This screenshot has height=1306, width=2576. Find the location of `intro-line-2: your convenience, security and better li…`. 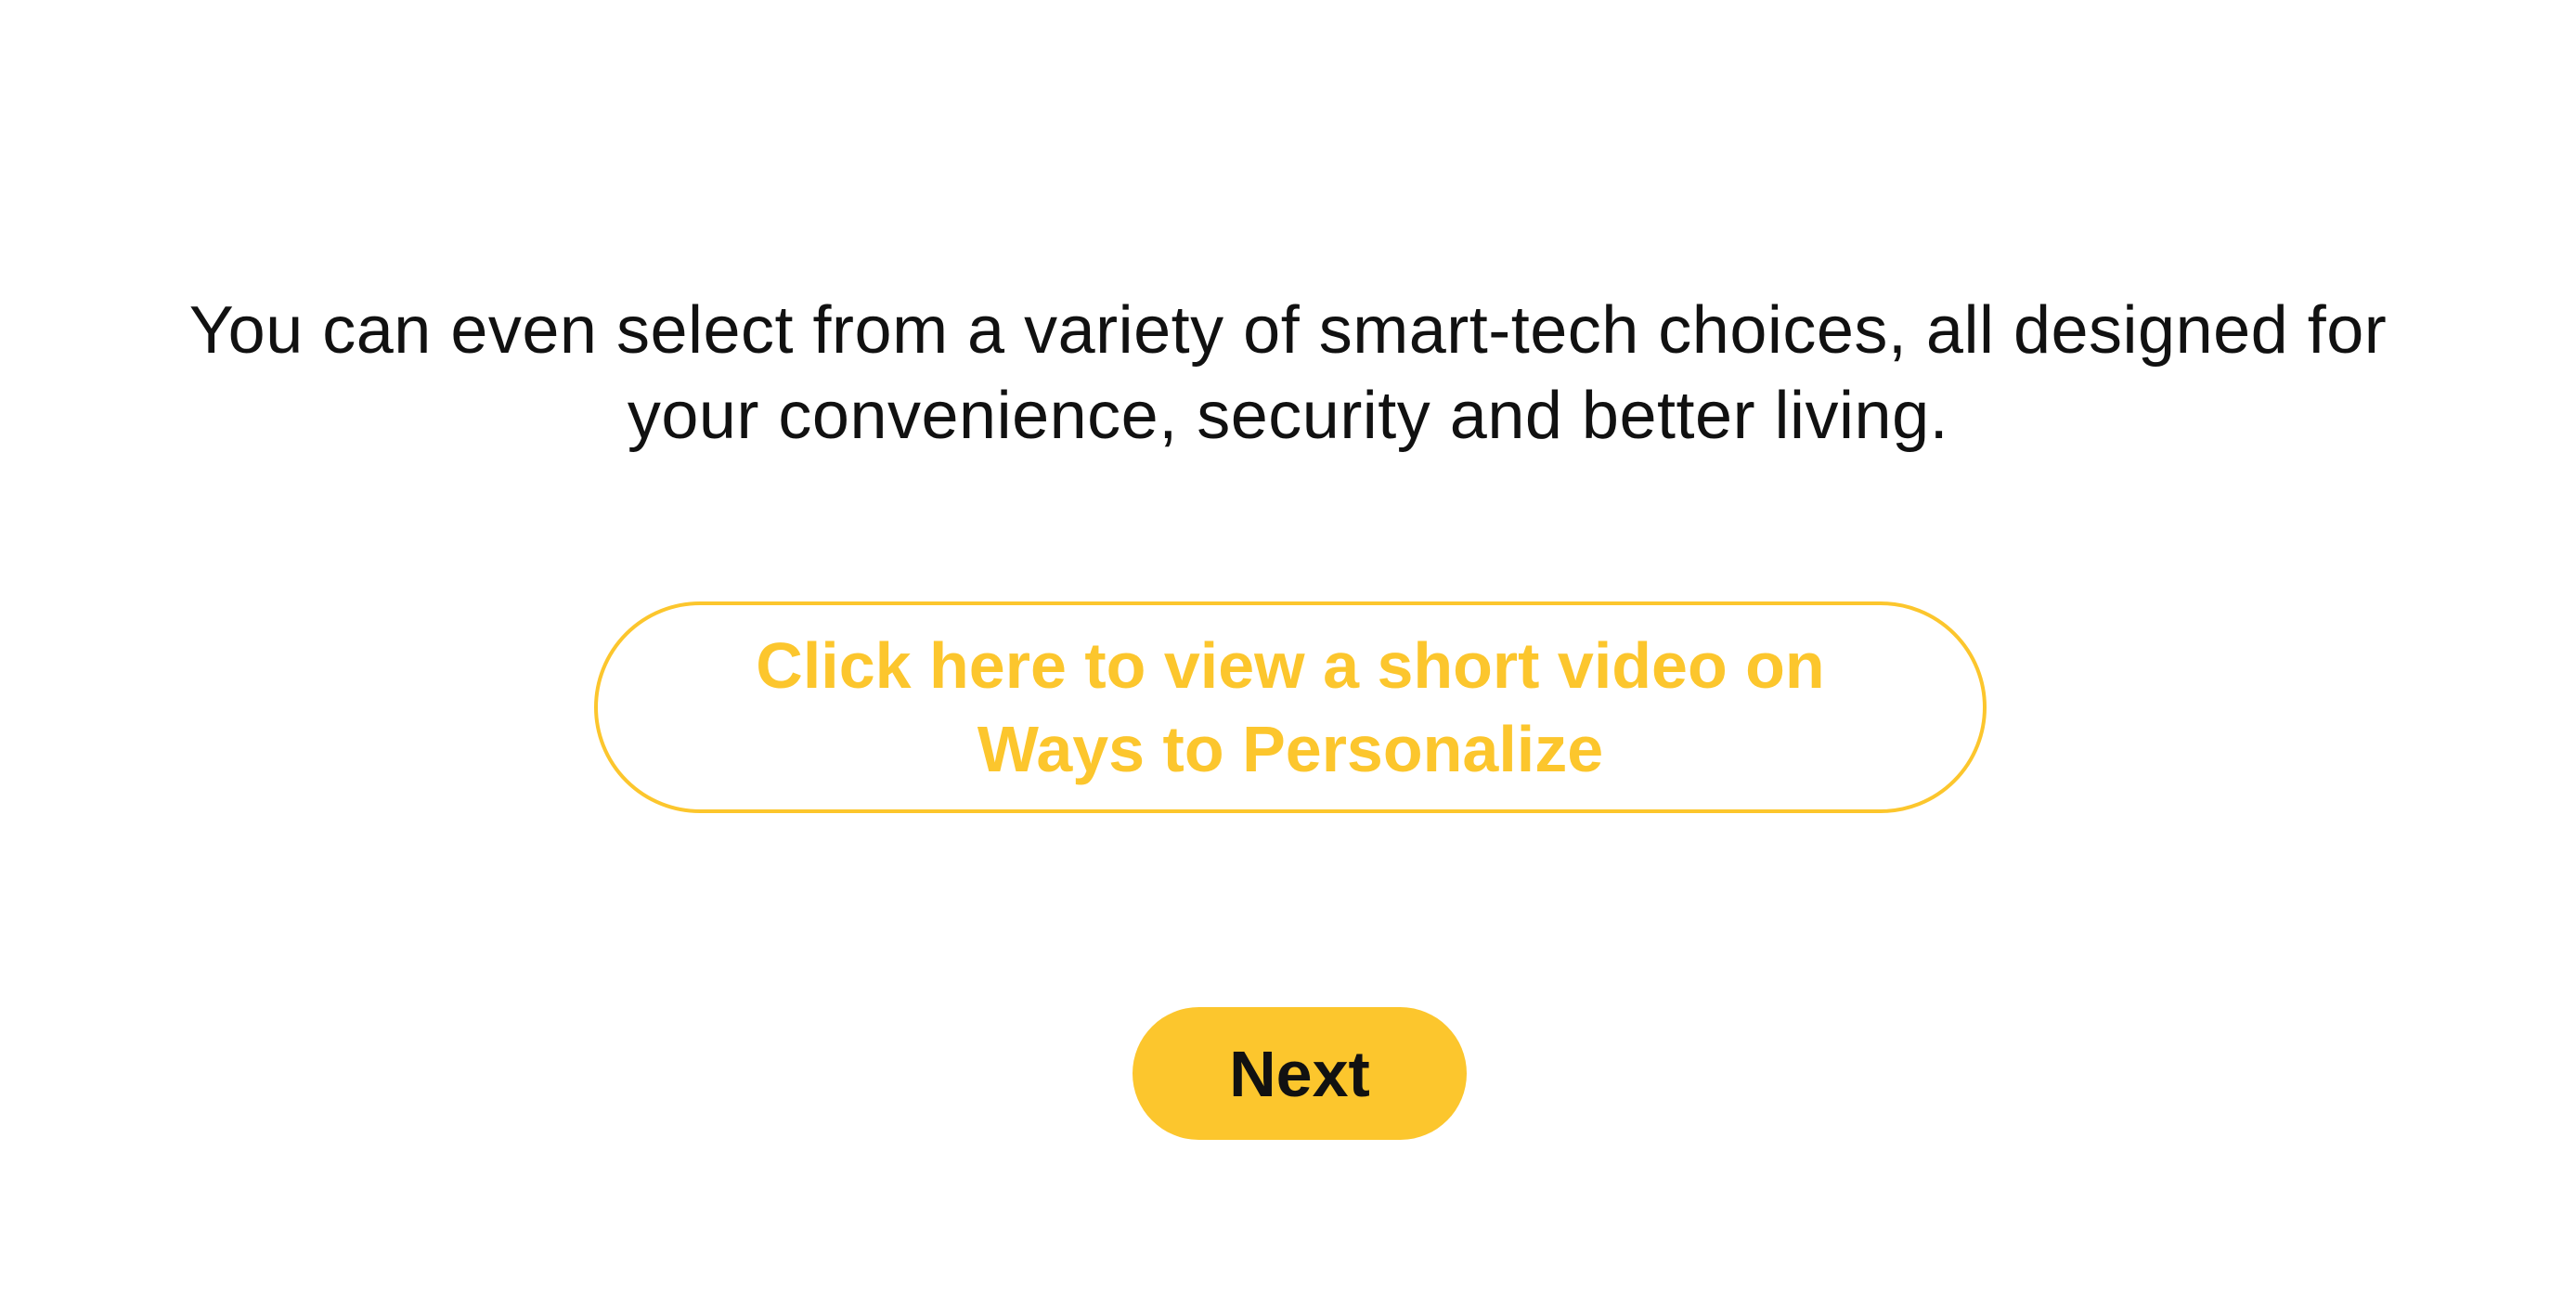

intro-line-2: your convenience, security and better li… is located at coordinates (1288, 416).